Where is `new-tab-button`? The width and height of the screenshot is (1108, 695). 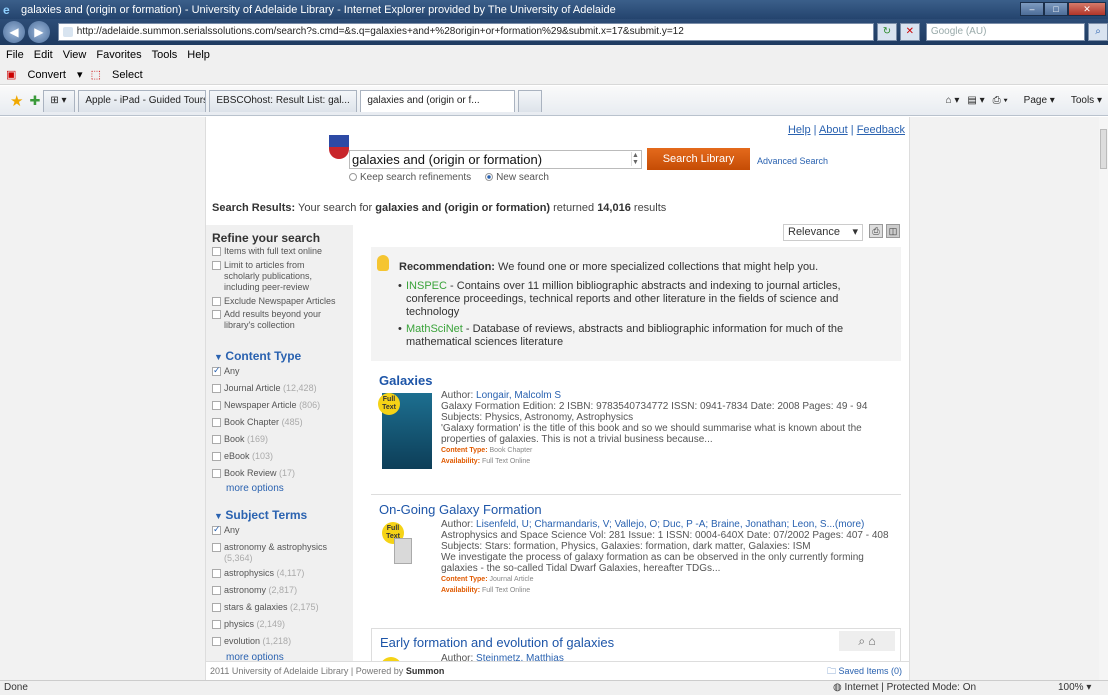 new-tab-button is located at coordinates (530, 100).